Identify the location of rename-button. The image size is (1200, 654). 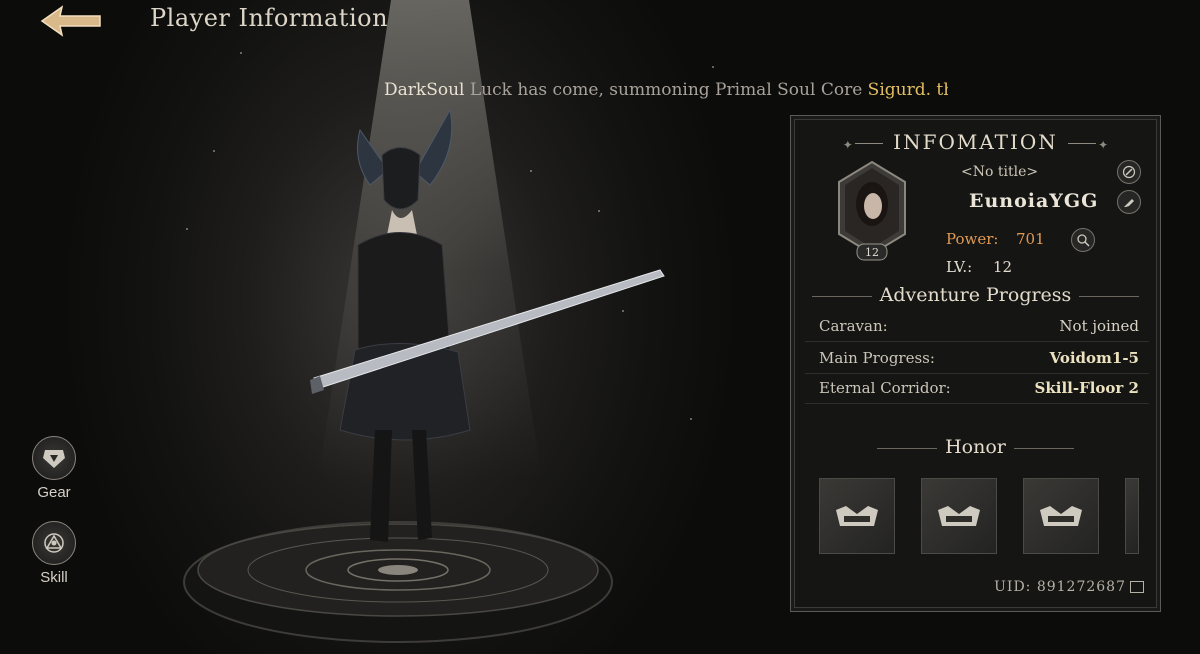
(1129, 202).